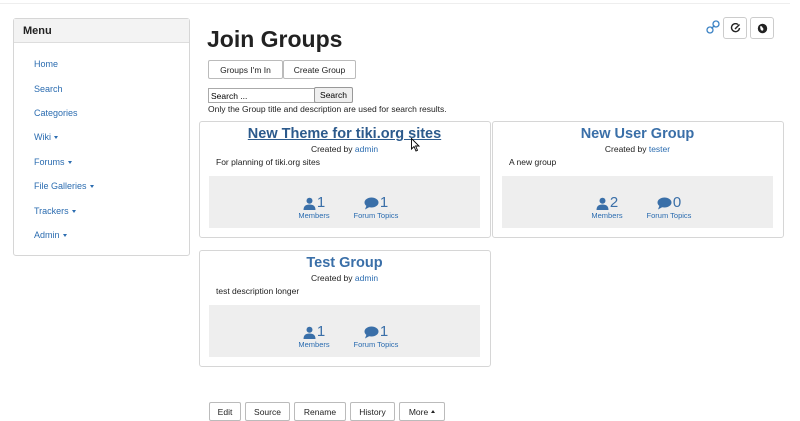 This screenshot has height=421, width=800. Describe the element at coordinates (245, 69) in the screenshot. I see `tab-groups-im-in: Groups I'm In` at that location.